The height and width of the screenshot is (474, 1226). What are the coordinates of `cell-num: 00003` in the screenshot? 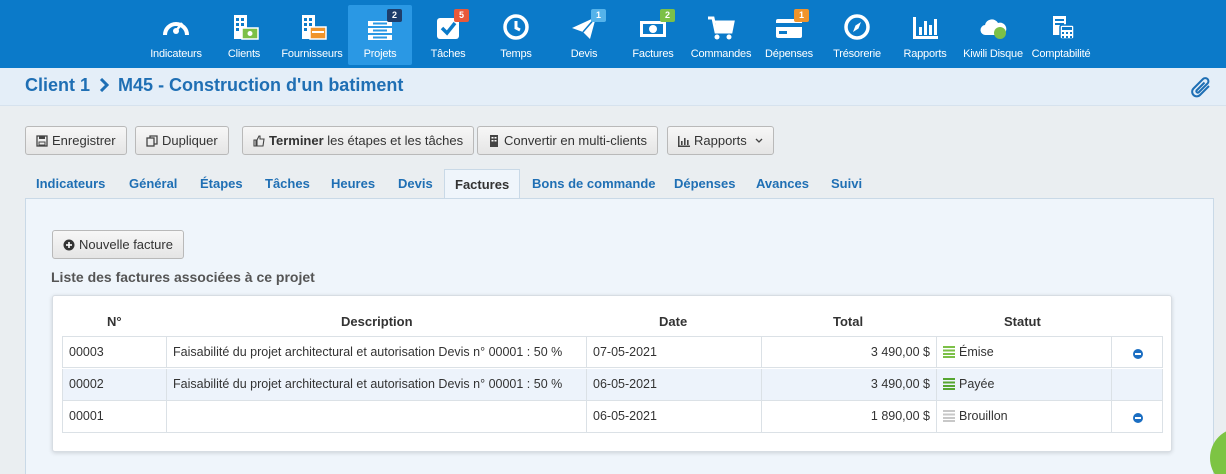 It's located at (115, 352).